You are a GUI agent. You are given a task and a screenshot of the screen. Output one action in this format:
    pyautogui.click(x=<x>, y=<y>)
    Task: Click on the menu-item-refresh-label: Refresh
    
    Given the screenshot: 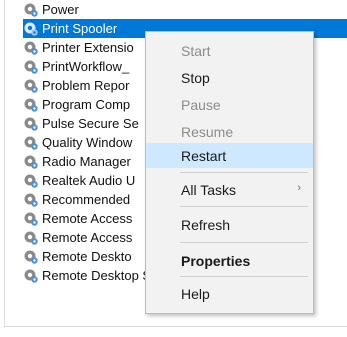 What is the action you would take?
    pyautogui.click(x=206, y=224)
    